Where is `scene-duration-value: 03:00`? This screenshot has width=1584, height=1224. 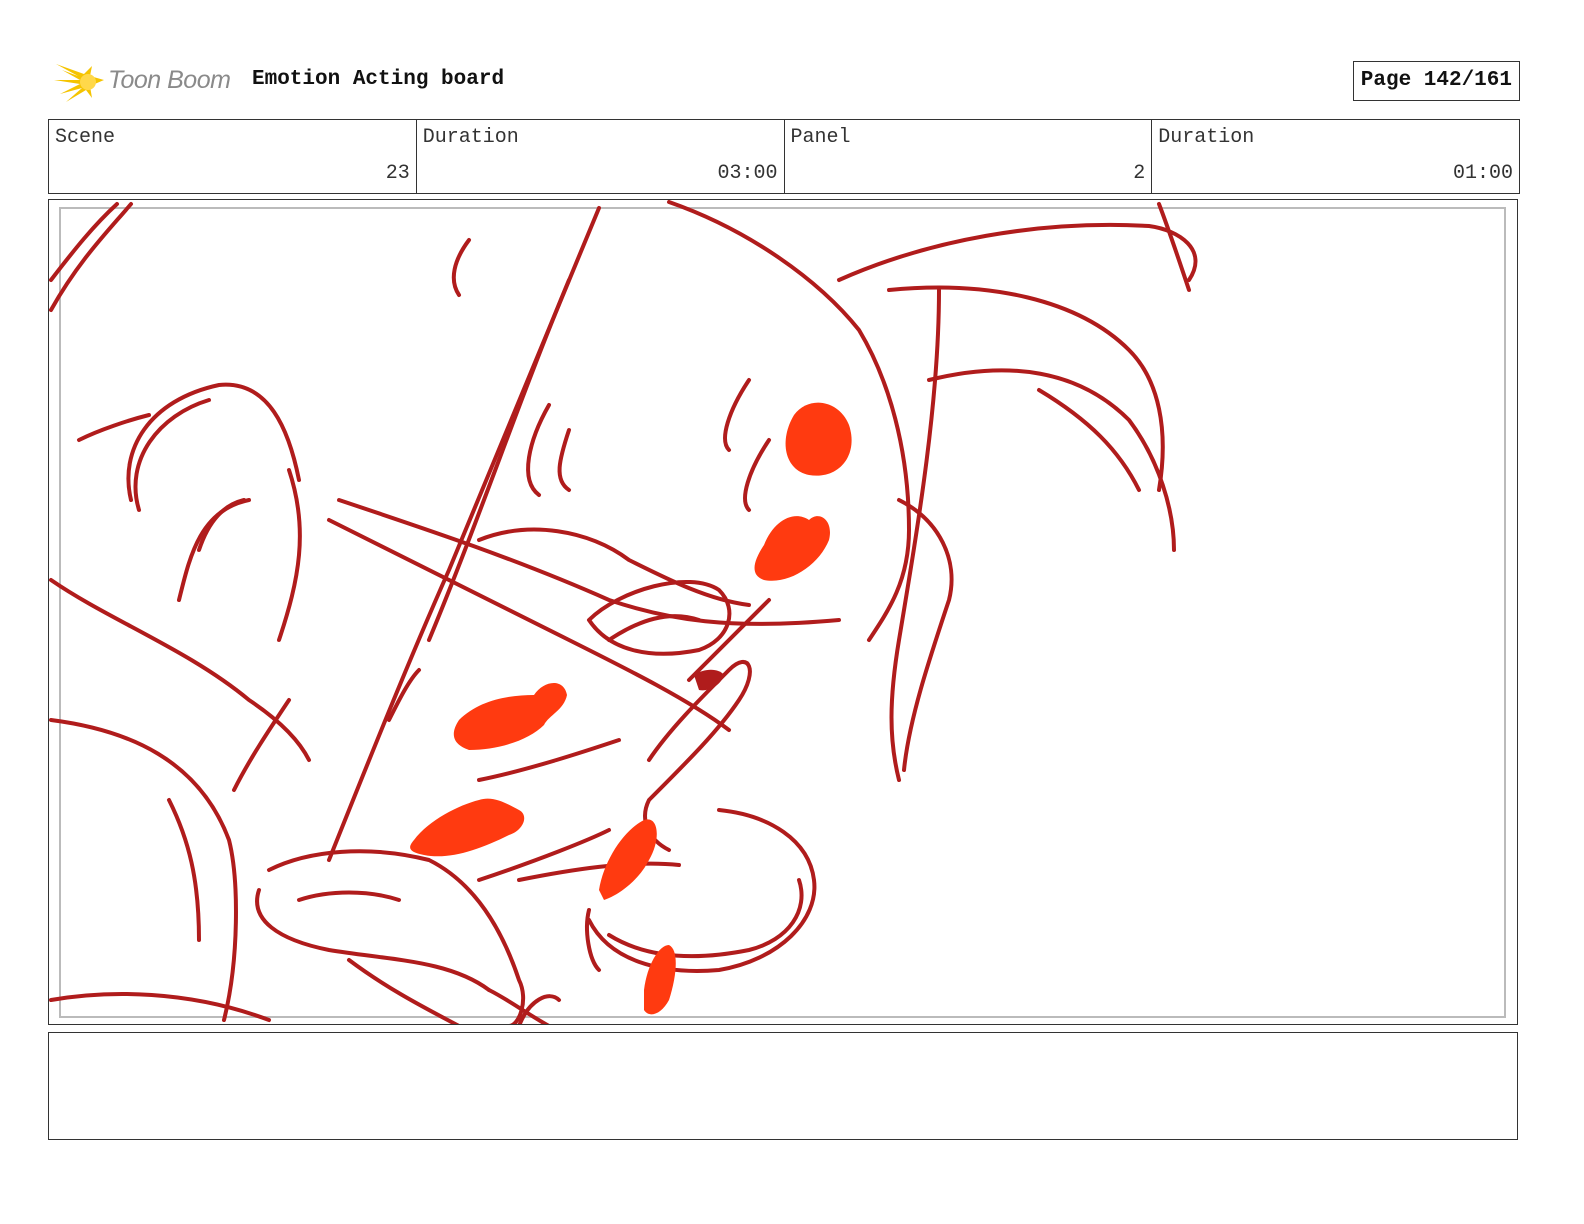 scene-duration-value: 03:00 is located at coordinates (747, 173).